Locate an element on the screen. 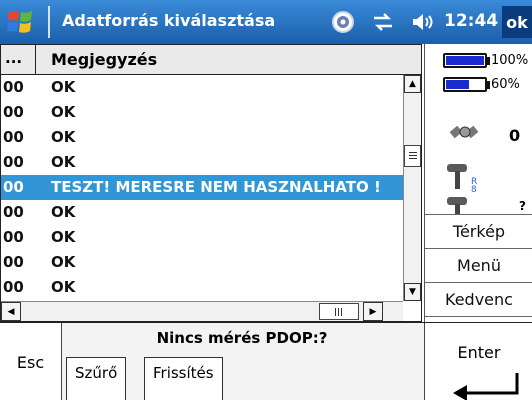 This screenshot has width=532, height=400. battery-2-tip is located at coordinates (488, 85).